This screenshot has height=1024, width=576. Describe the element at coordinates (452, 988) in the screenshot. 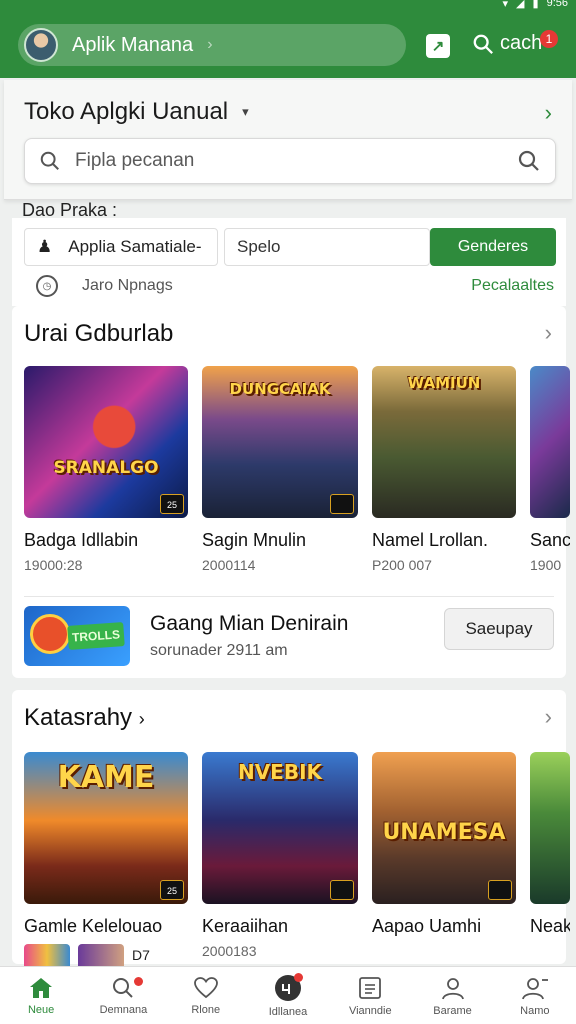

I see `person-icon` at that location.